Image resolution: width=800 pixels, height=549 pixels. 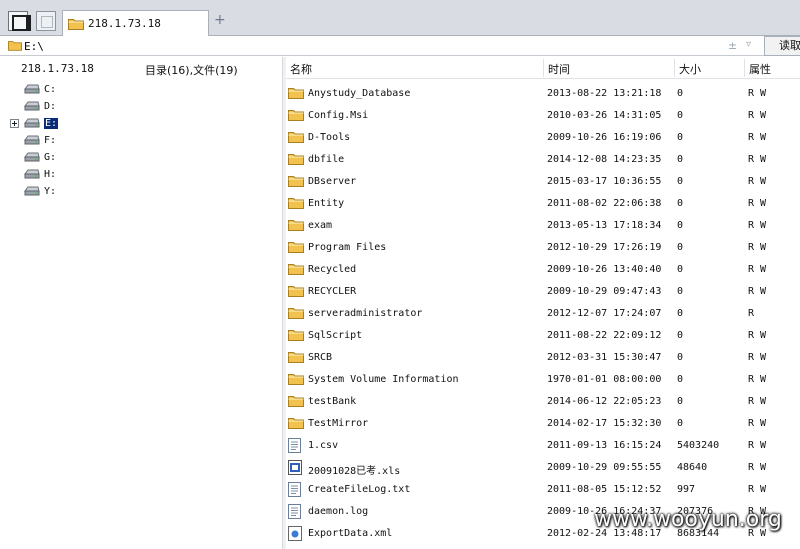 What do you see at coordinates (543, 313) in the screenshot?
I see `file-row: serveradministrator 2012-12-07 17:24:07 0 R` at bounding box center [543, 313].